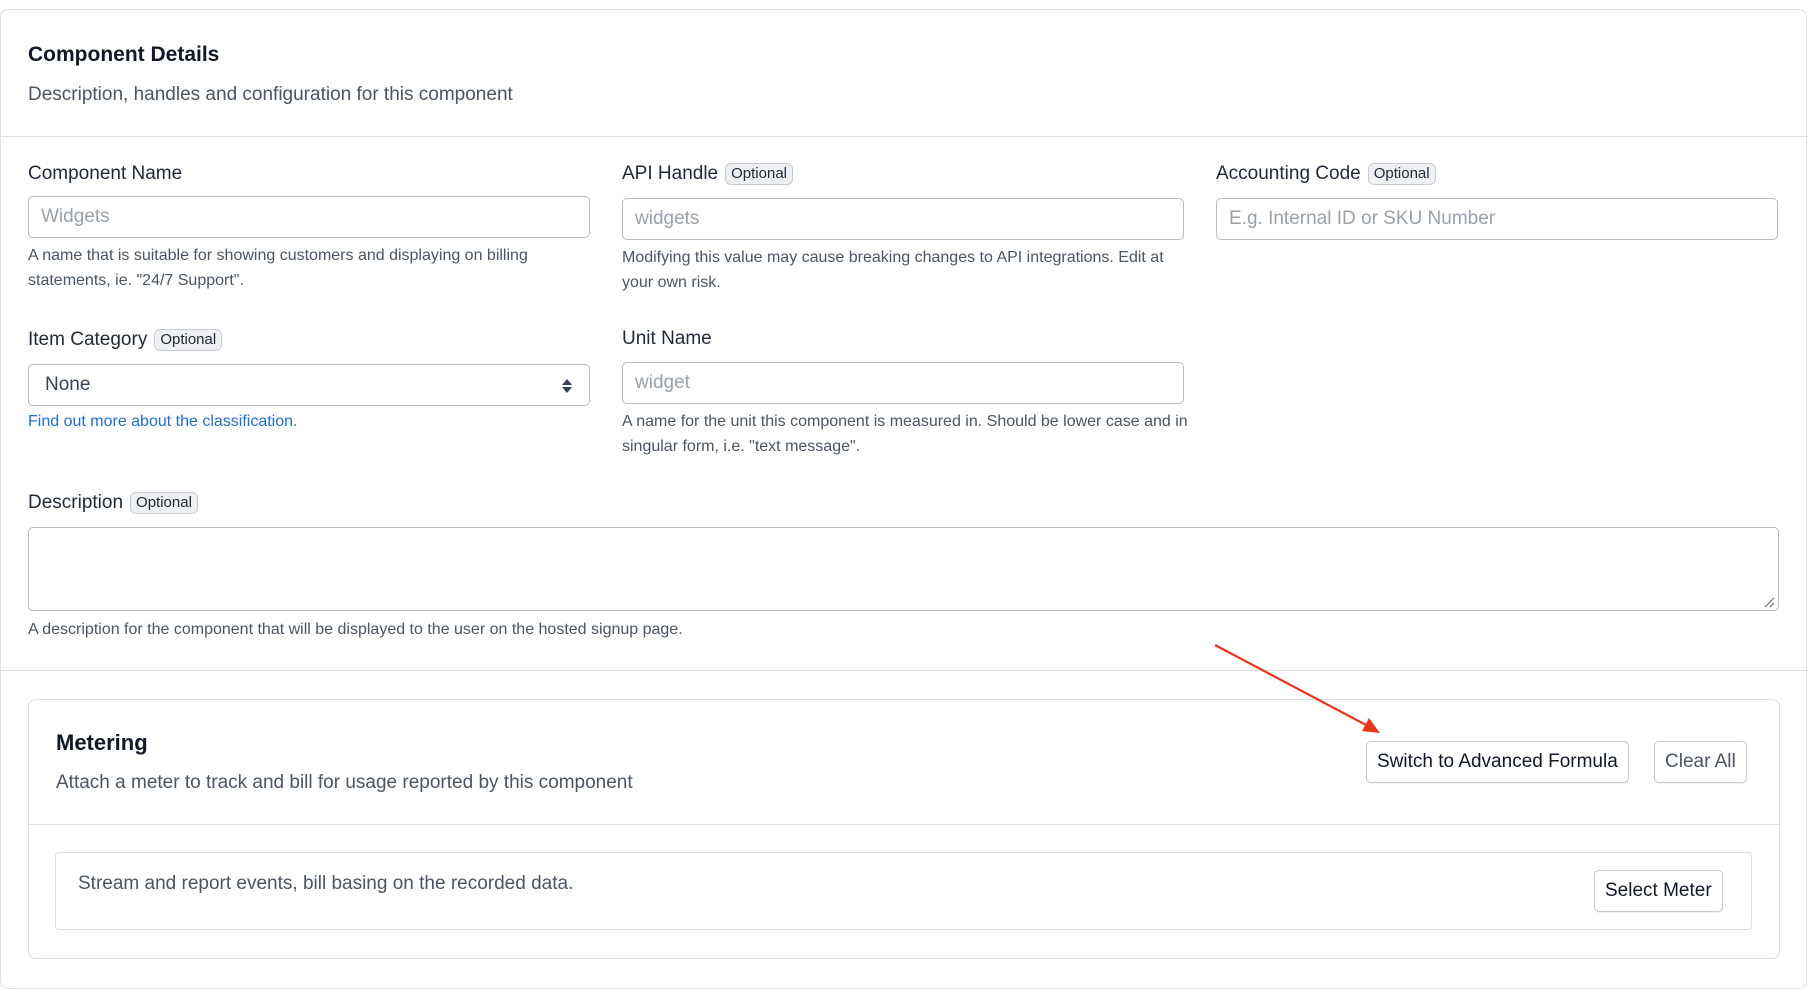 The image size is (1808, 989). Describe the element at coordinates (68, 384) in the screenshot. I see `item-category-value: None` at that location.